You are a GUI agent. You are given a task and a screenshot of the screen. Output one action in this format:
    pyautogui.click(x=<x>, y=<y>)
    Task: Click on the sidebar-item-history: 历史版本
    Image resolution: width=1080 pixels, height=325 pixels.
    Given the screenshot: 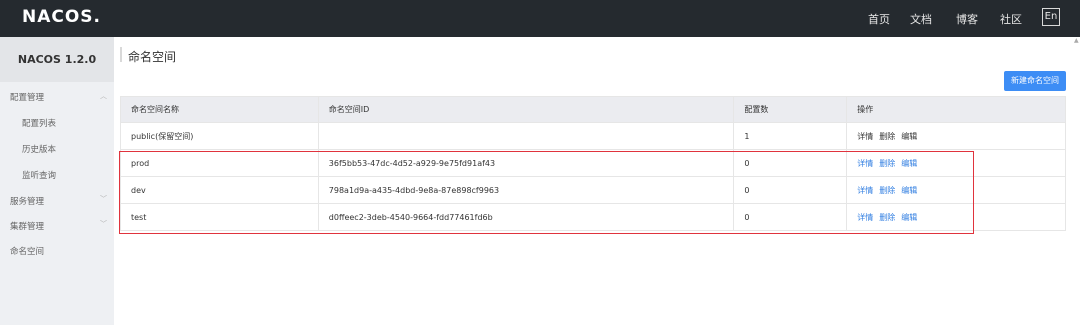 What is the action you would take?
    pyautogui.click(x=39, y=149)
    